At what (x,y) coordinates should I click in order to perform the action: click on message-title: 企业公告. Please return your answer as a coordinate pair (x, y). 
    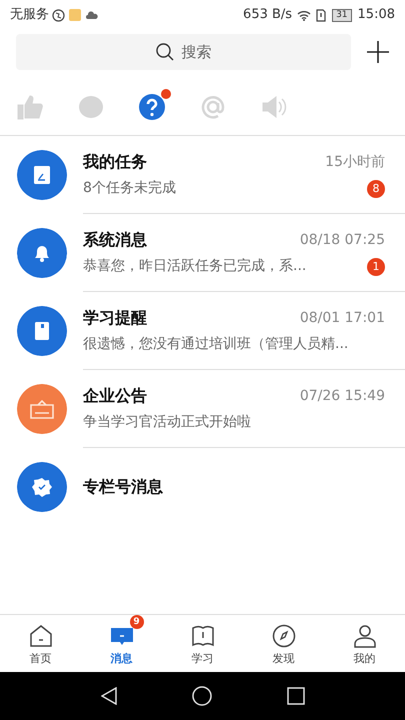
    Looking at the image, I should click on (115, 396).